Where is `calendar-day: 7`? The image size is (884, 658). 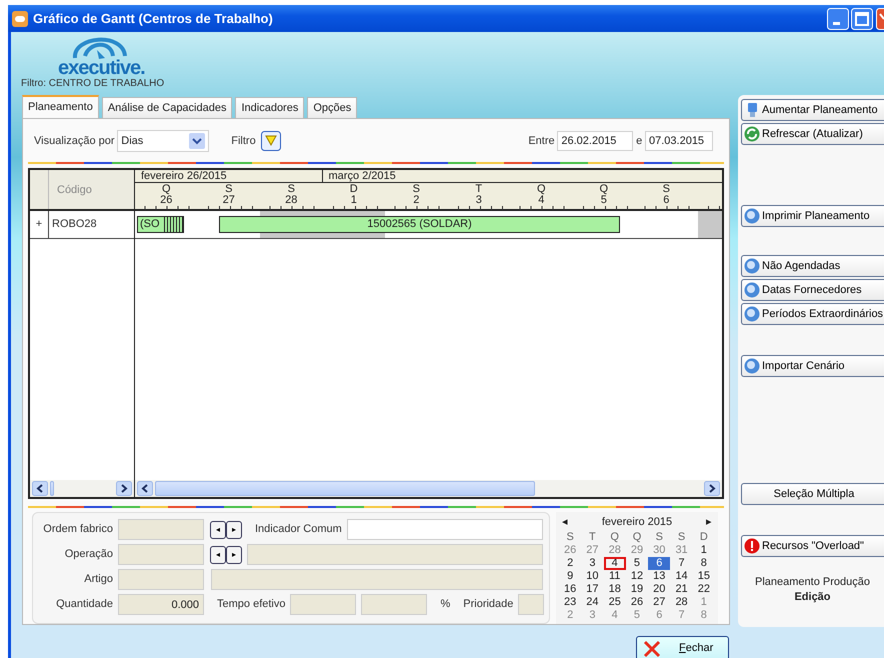 calendar-day: 7 is located at coordinates (681, 563).